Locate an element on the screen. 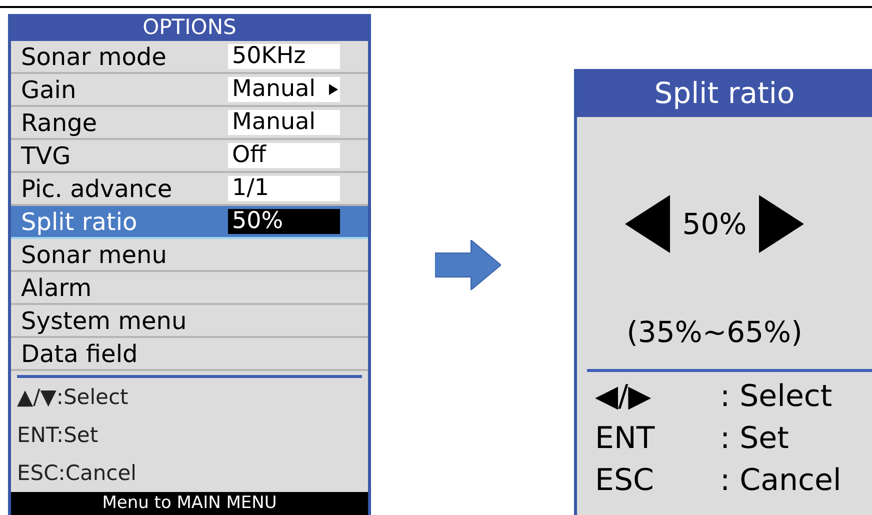  ratio-value: 50% is located at coordinates (714, 224).